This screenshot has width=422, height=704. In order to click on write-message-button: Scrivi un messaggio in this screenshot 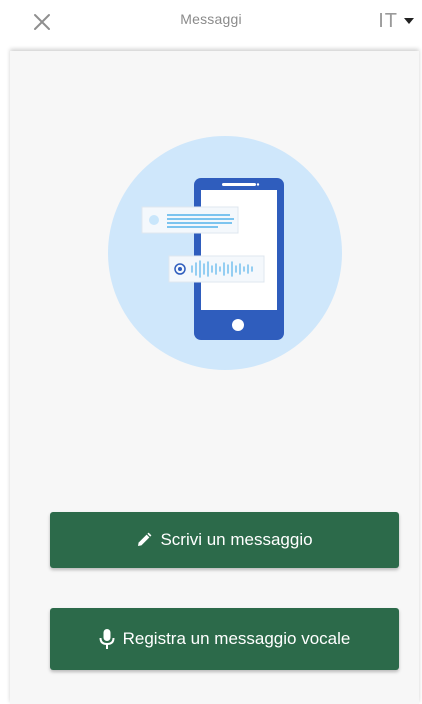, I will do `click(224, 540)`.